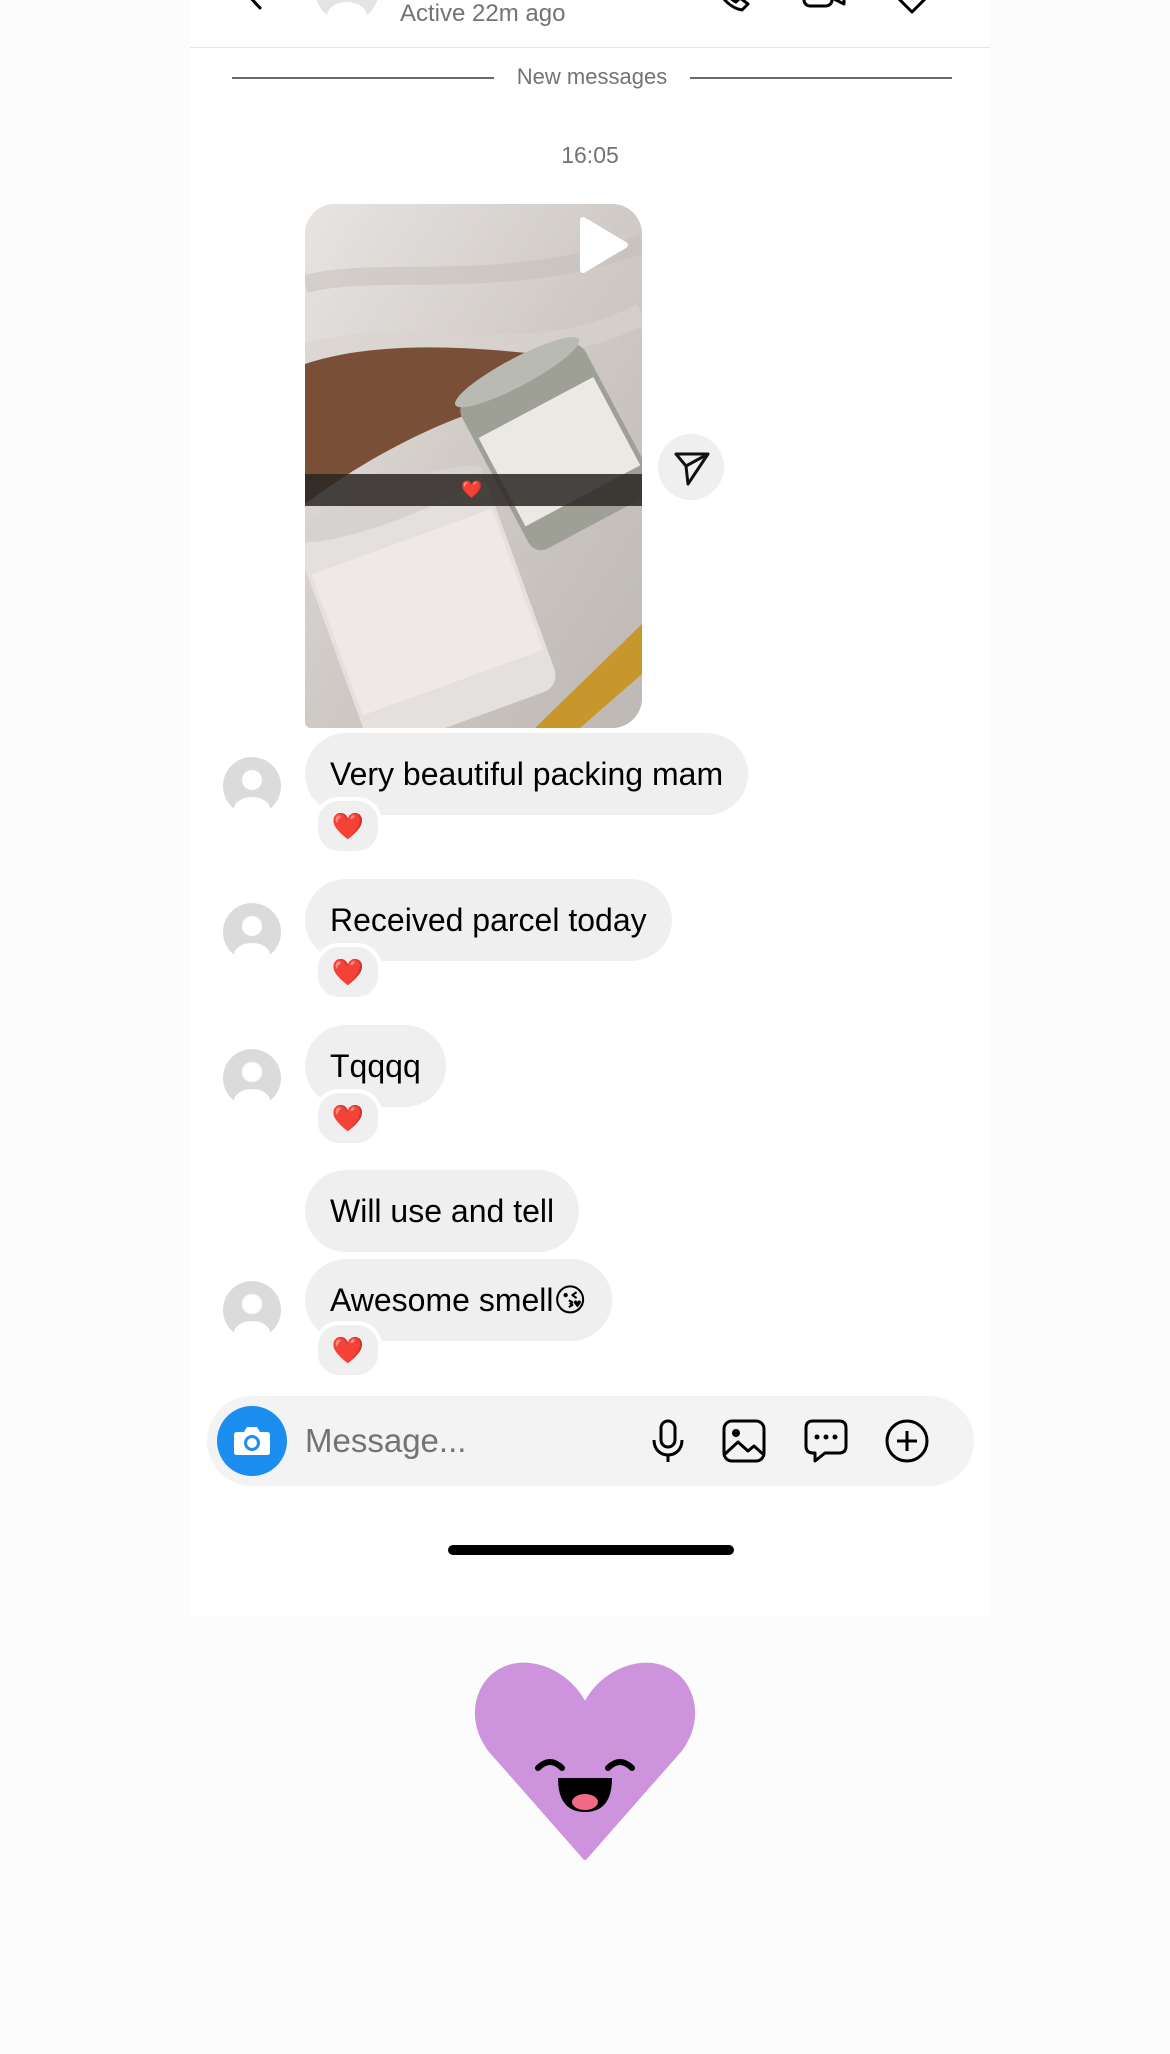  What do you see at coordinates (821, 78) in the screenshot?
I see `divider-line` at bounding box center [821, 78].